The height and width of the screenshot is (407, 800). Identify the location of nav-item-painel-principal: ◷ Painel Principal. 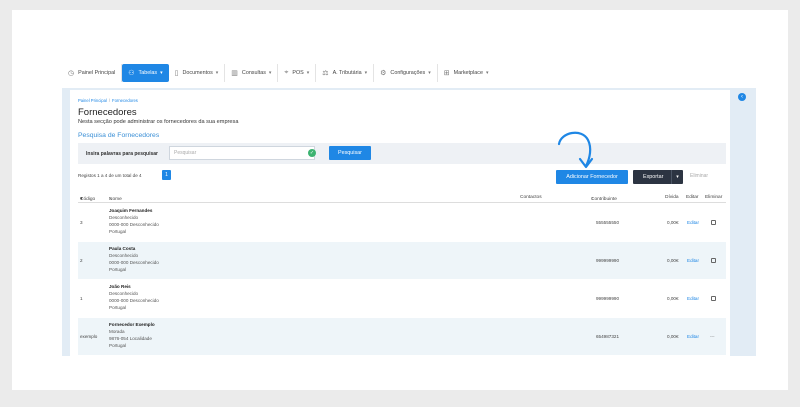
(92, 73).